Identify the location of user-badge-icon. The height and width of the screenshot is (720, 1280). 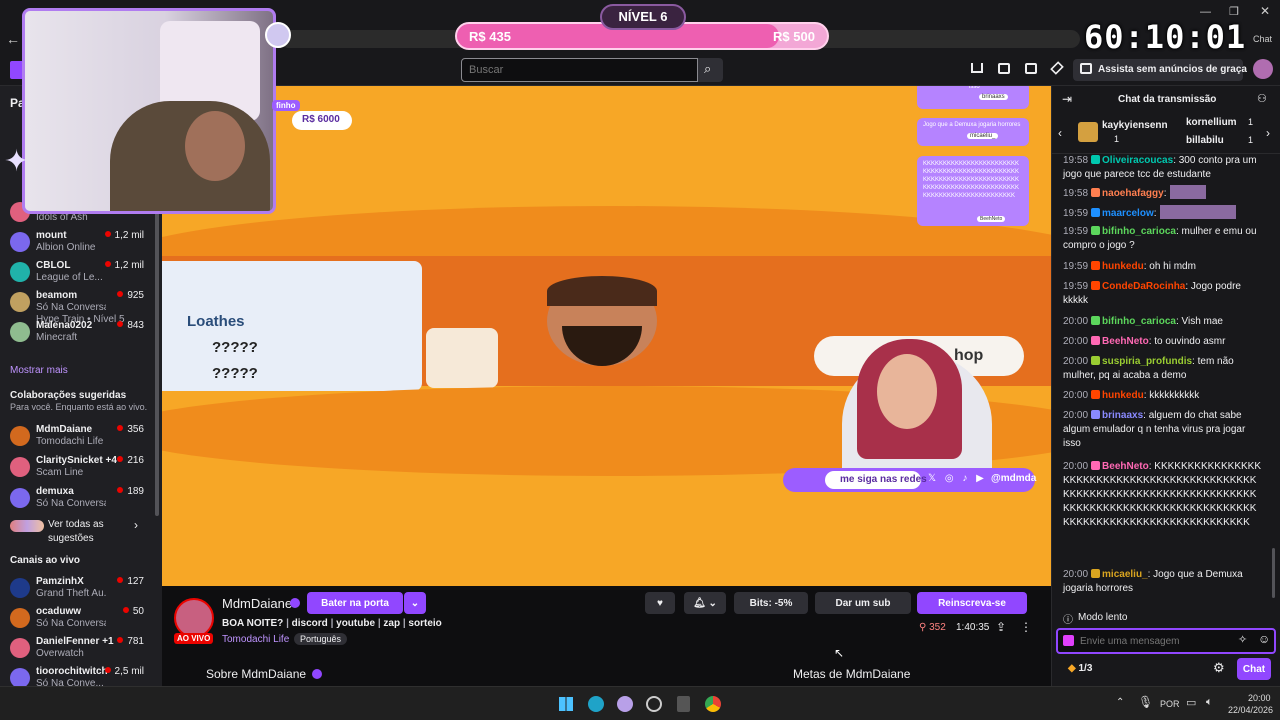
(1096, 414).